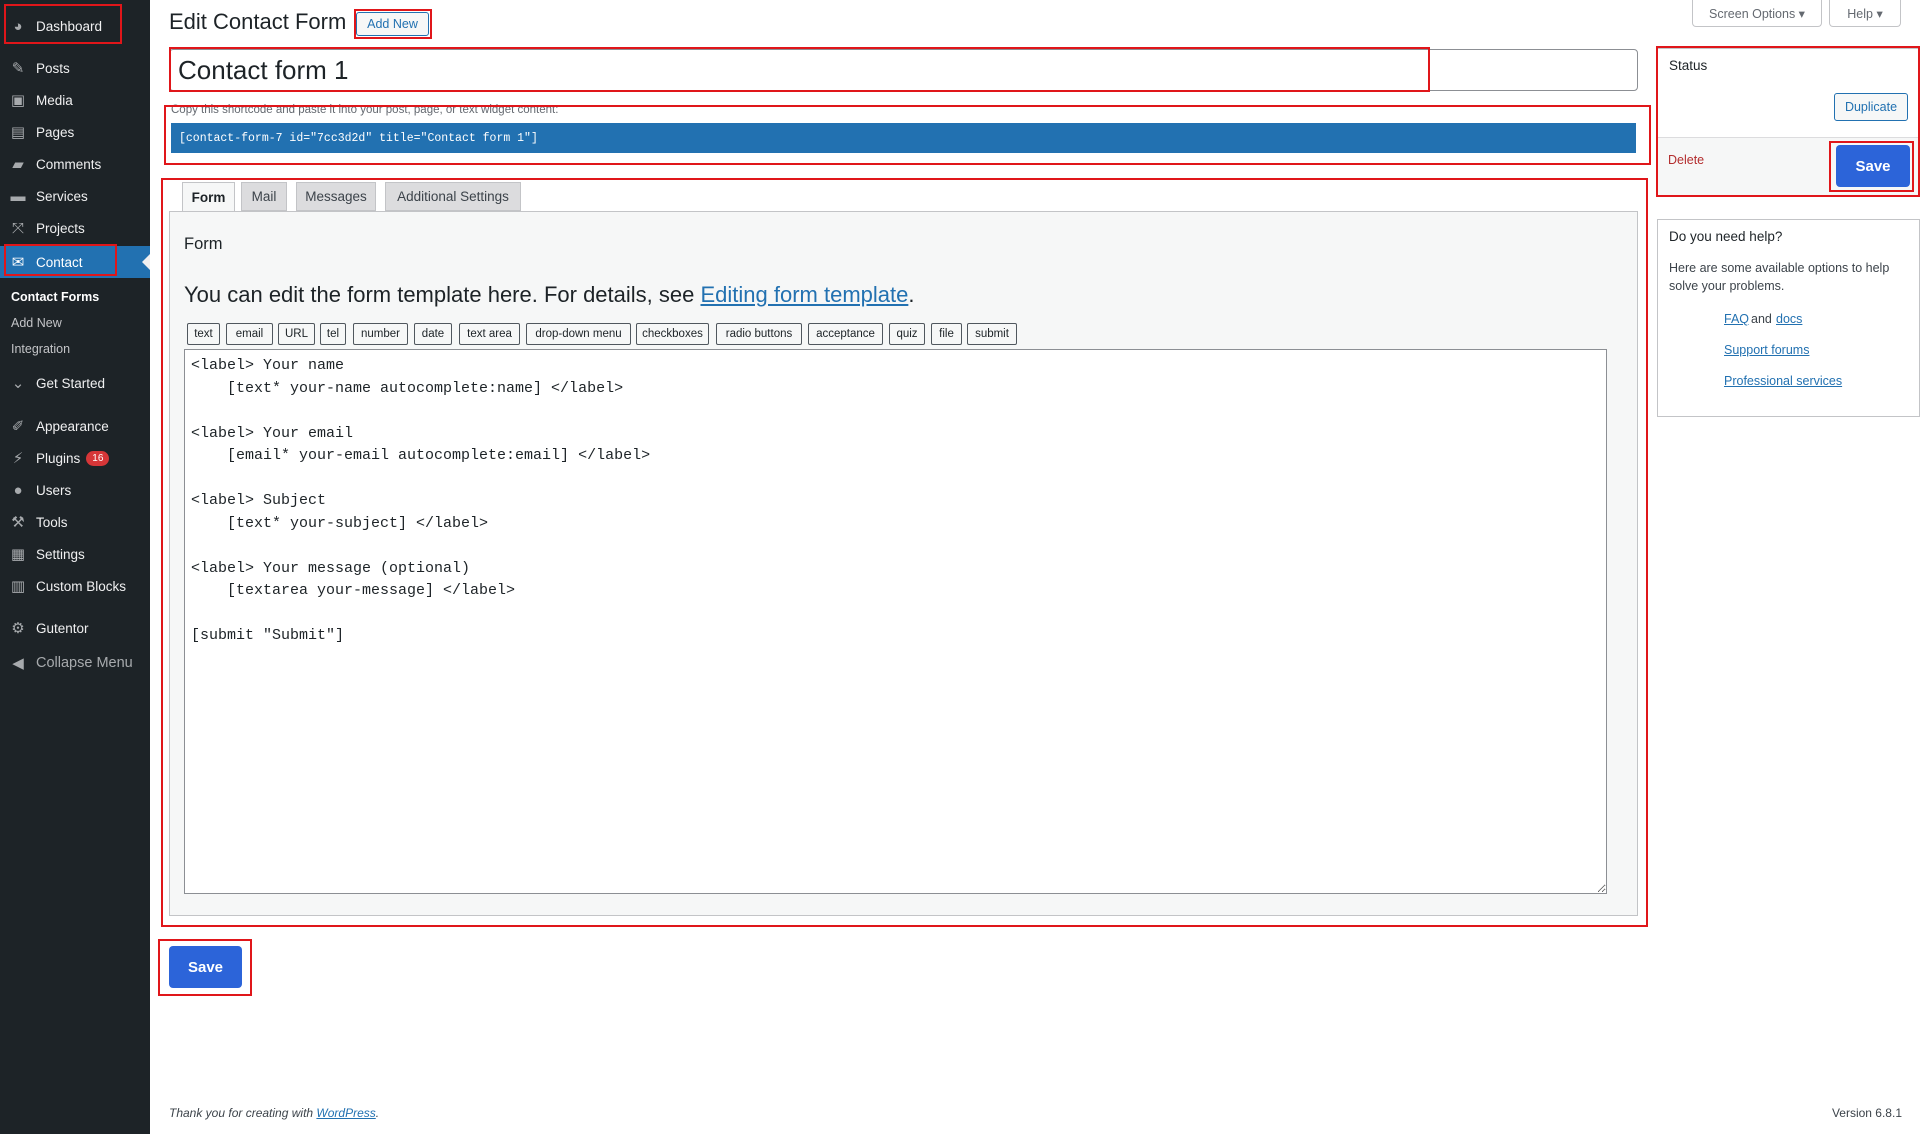 The width and height of the screenshot is (1920, 1134). What do you see at coordinates (336, 196) in the screenshot?
I see `tab-messages: Messages` at bounding box center [336, 196].